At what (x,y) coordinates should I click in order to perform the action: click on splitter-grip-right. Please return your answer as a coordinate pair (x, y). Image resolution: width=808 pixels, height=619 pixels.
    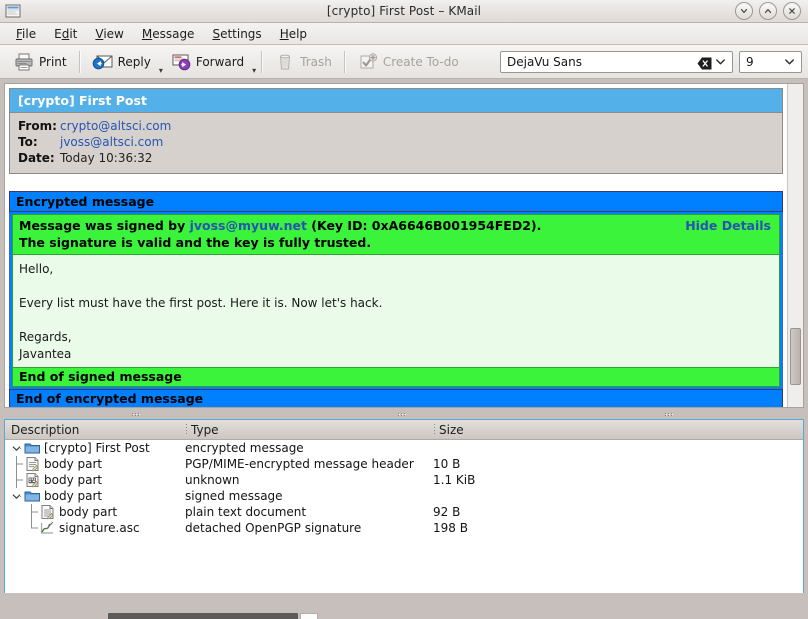
    Looking at the image, I should click on (670, 413).